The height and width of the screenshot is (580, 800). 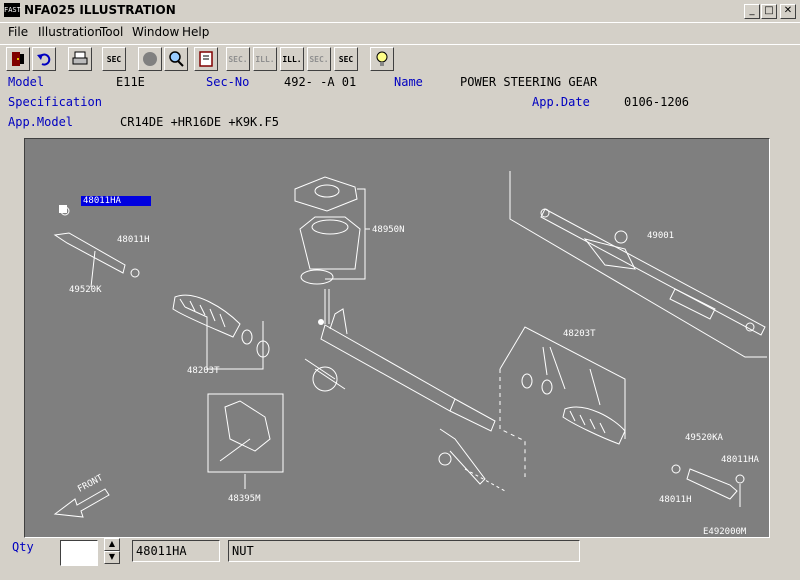 I want to click on section-query-icon: SEC, so click(x=346, y=59).